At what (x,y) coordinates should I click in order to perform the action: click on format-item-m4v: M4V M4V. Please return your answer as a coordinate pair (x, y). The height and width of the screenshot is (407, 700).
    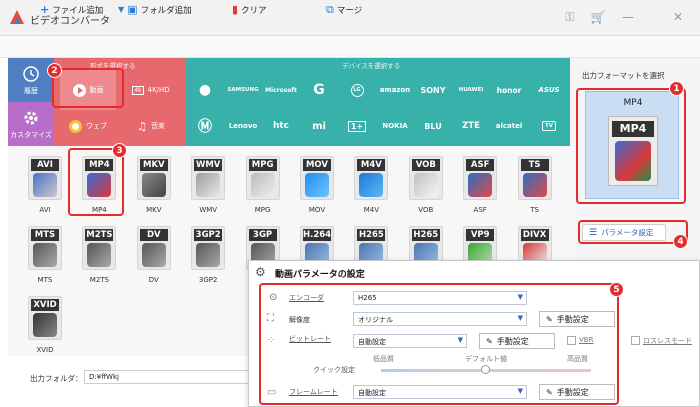
    Looking at the image, I should click on (371, 188).